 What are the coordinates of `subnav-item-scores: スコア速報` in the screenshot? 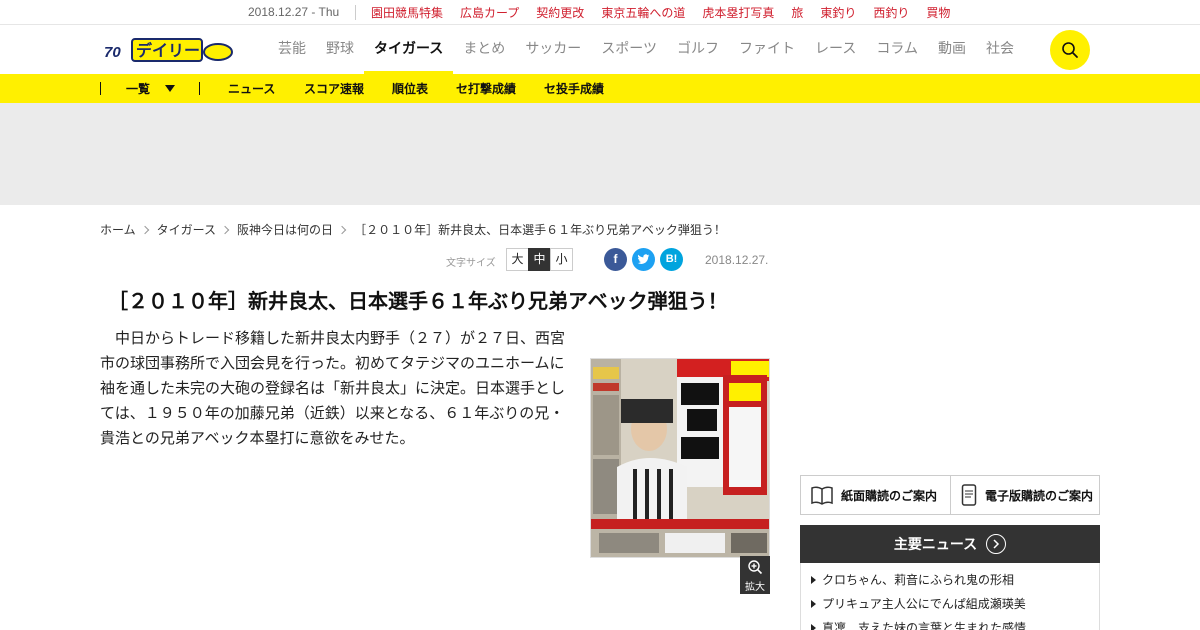 It's located at (334, 88).